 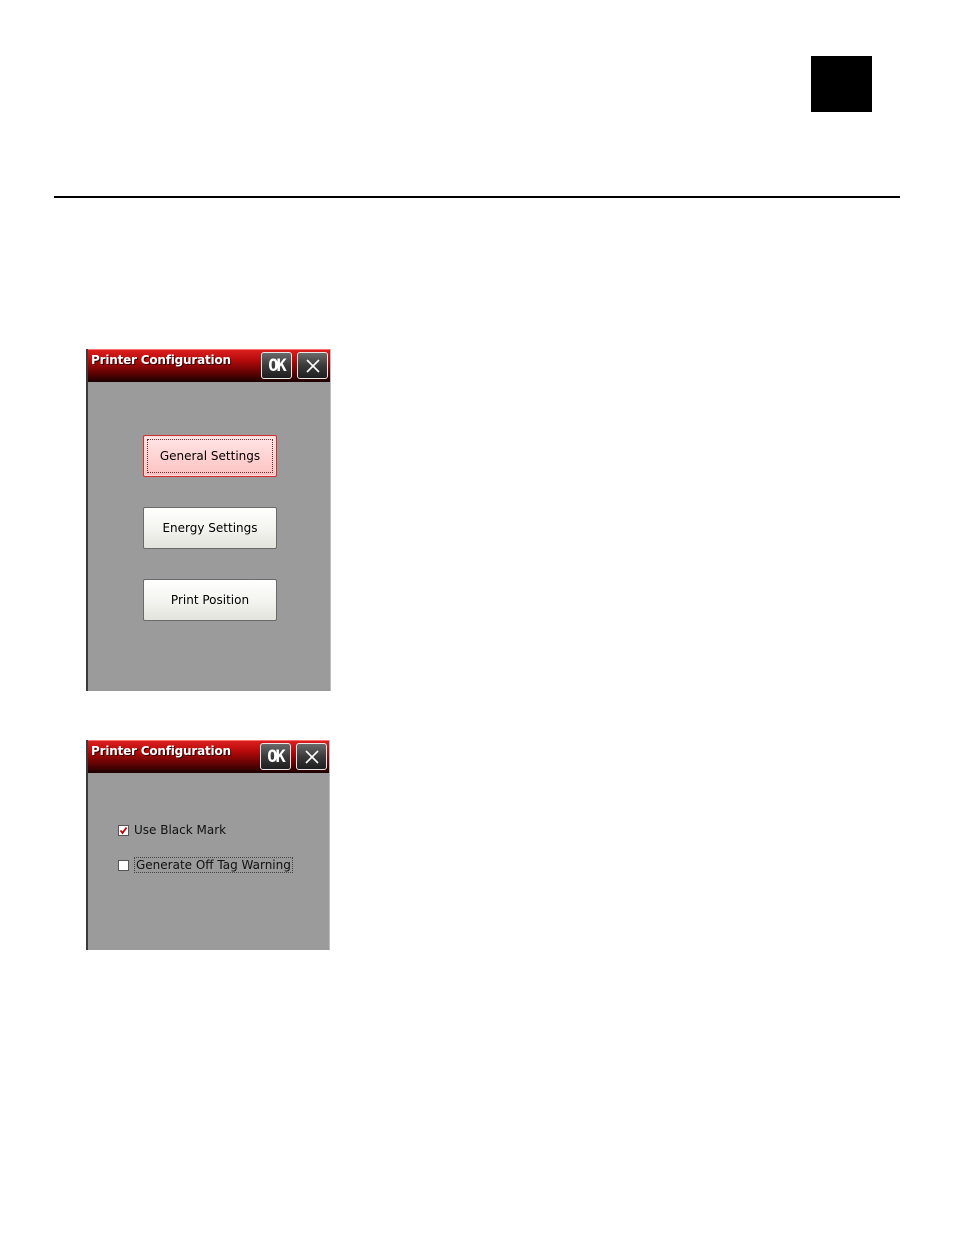 I want to click on energy-settings-button: Energy Settings, so click(x=210, y=528).